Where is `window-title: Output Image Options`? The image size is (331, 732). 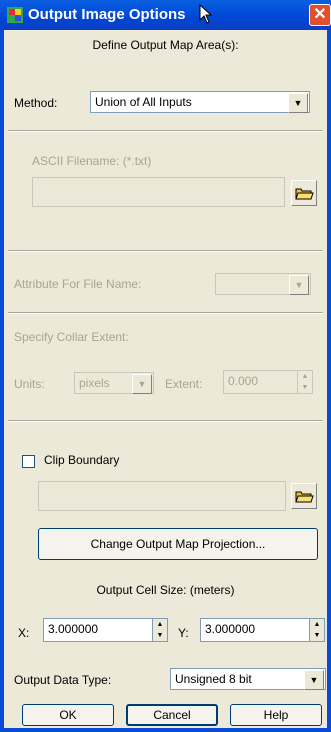
window-title: Output Image Options is located at coordinates (107, 14).